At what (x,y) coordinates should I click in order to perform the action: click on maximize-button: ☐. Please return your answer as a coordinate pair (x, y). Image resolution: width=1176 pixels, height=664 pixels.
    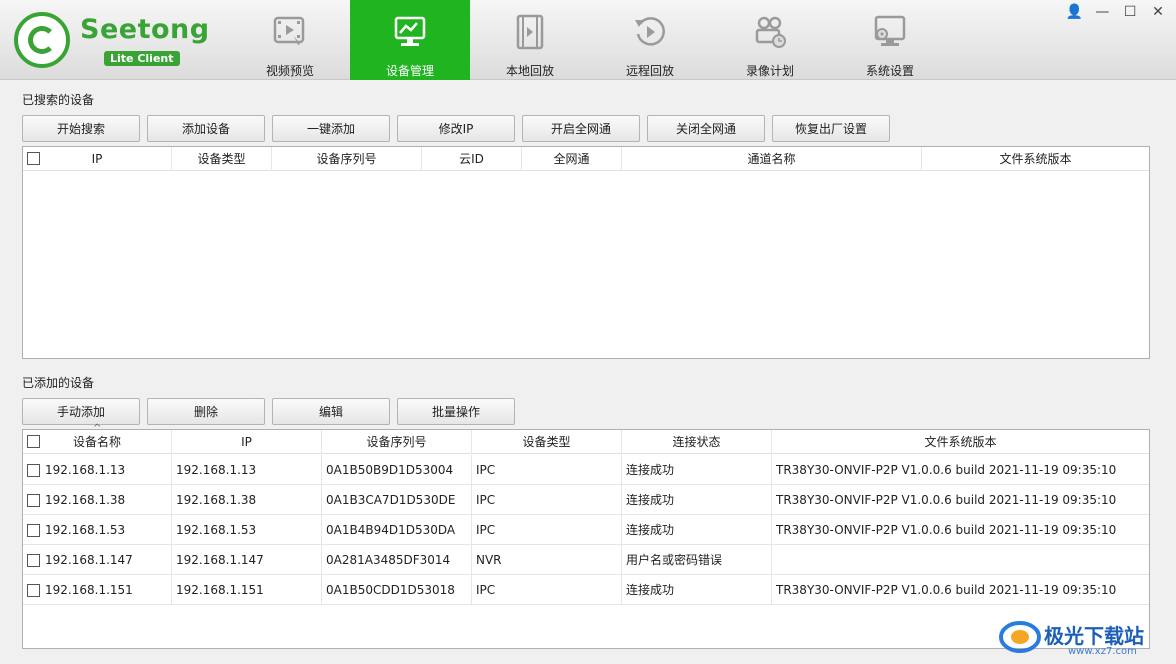
    Looking at the image, I should click on (1130, 13).